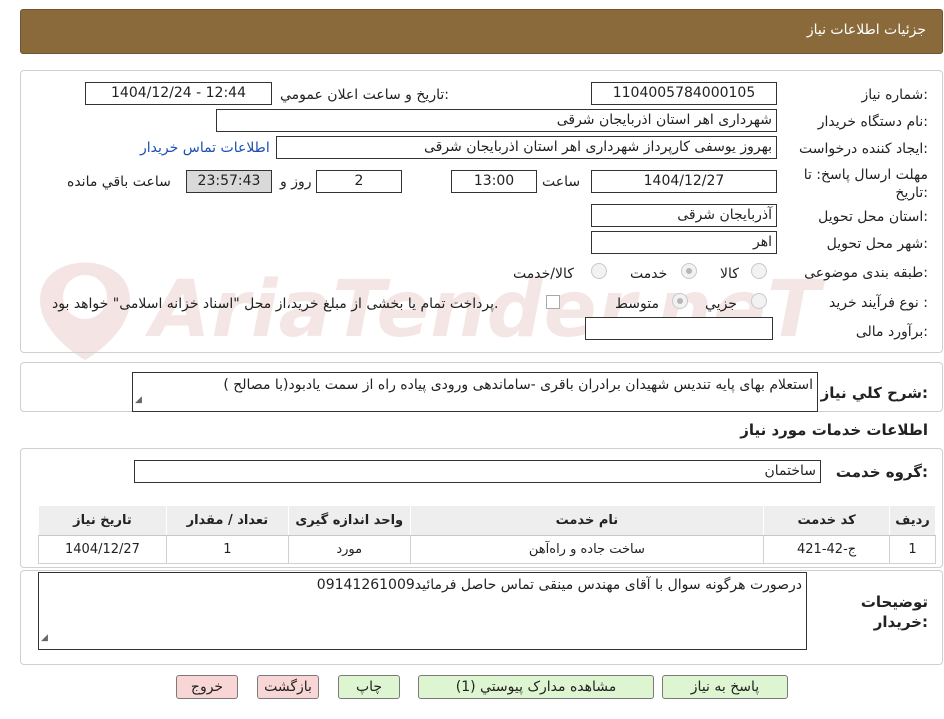 This screenshot has height=719, width=944. What do you see at coordinates (866, 273) in the screenshot?
I see `category-label: طبقه بندی موضوعی:` at bounding box center [866, 273].